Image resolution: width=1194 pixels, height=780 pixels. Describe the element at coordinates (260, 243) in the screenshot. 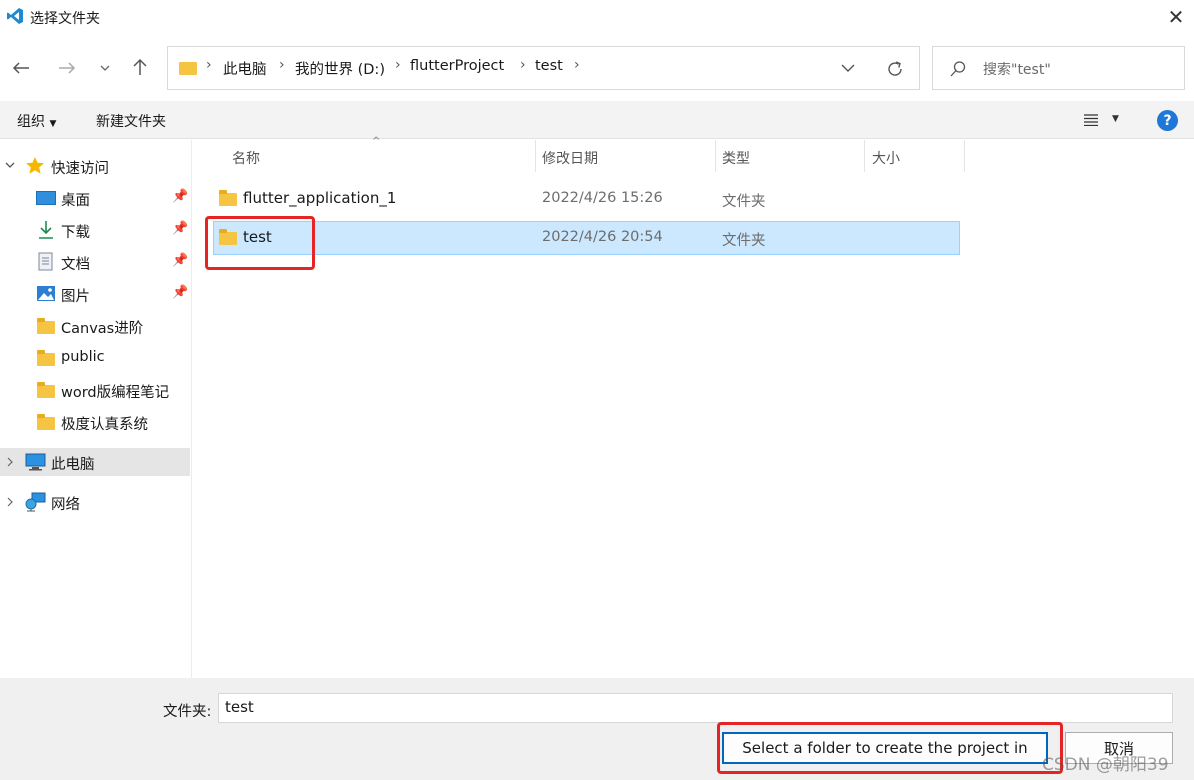

I see `highlight-box-test-row` at that location.